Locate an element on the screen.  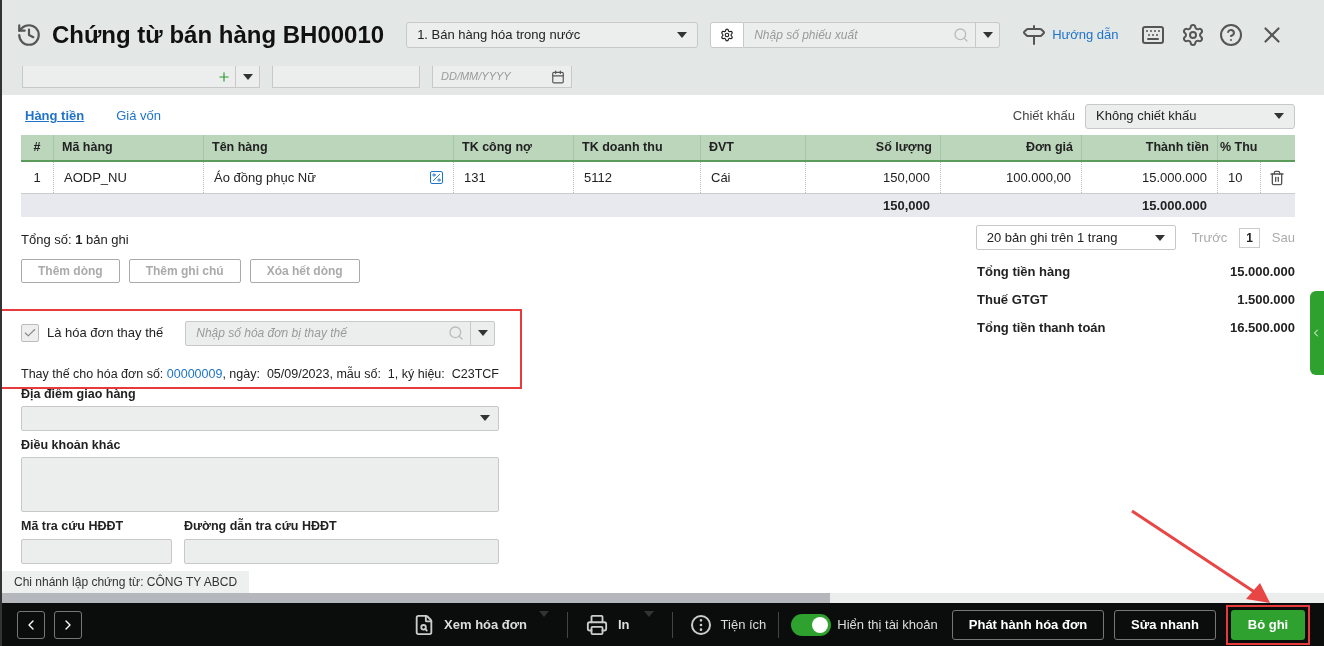
column-header: Số lượng is located at coordinates (872, 147).